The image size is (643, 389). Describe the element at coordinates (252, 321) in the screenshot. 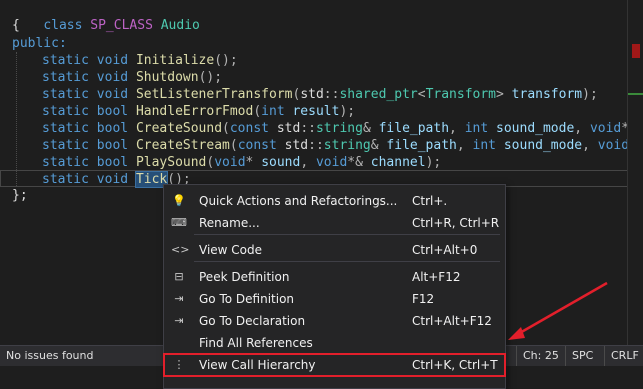

I see `menu-item-label: Go To Declaration` at that location.